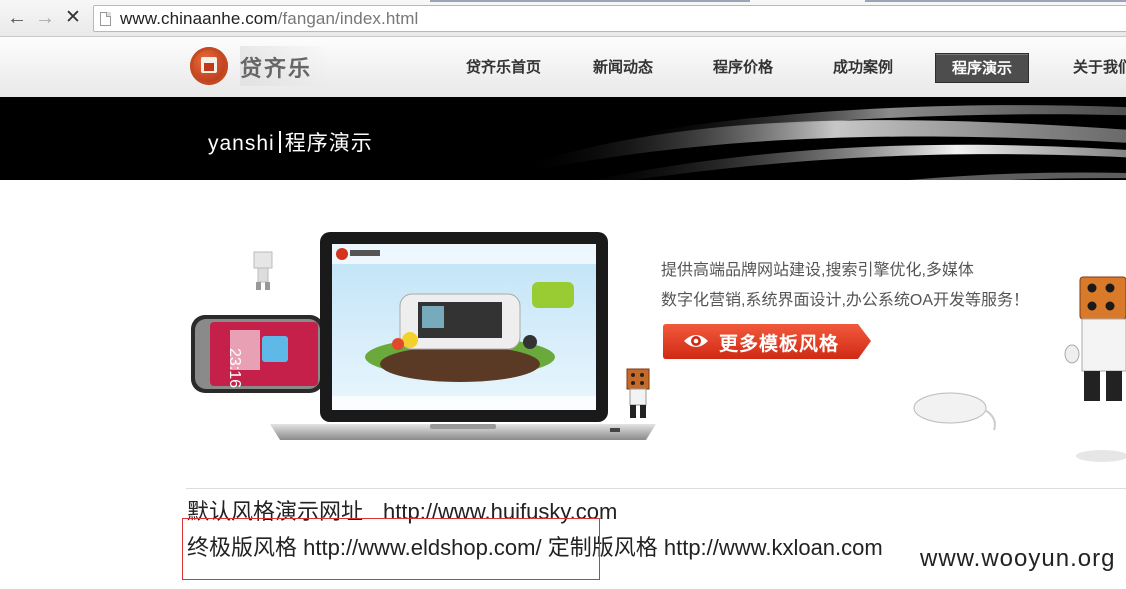 Image resolution: width=1126 pixels, height=589 pixels. Describe the element at coordinates (463, 336) in the screenshot. I see `laptop-illustration` at that location.